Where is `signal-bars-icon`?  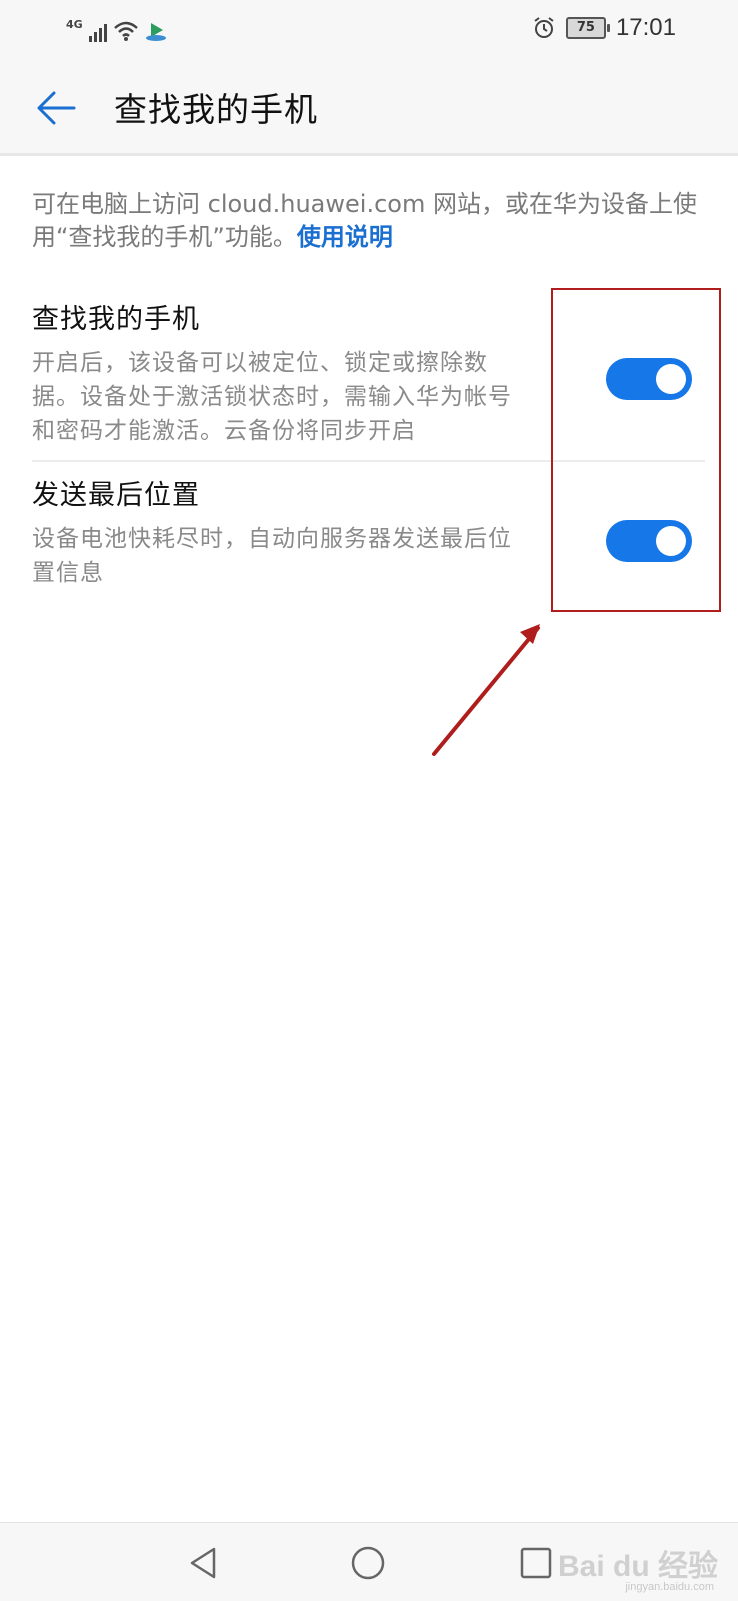 signal-bars-icon is located at coordinates (97, 32).